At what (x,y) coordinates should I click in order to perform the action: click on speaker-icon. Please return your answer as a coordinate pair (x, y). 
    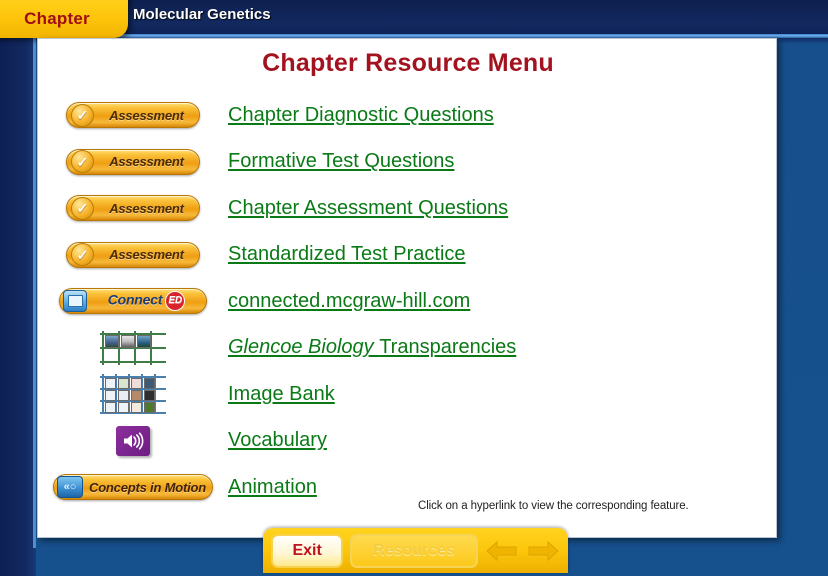
    Looking at the image, I should click on (133, 440).